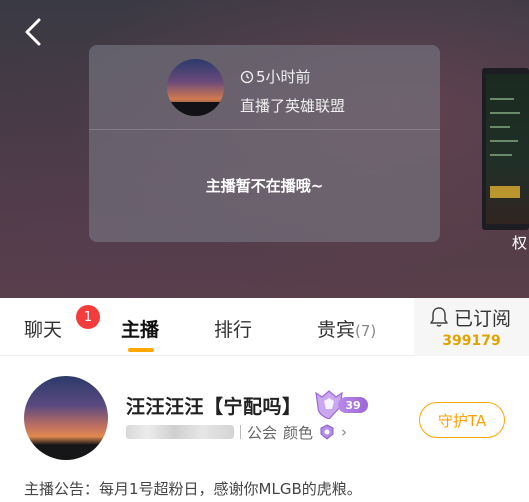  I want to click on tab-vip: 贵宾(7), so click(346, 328).